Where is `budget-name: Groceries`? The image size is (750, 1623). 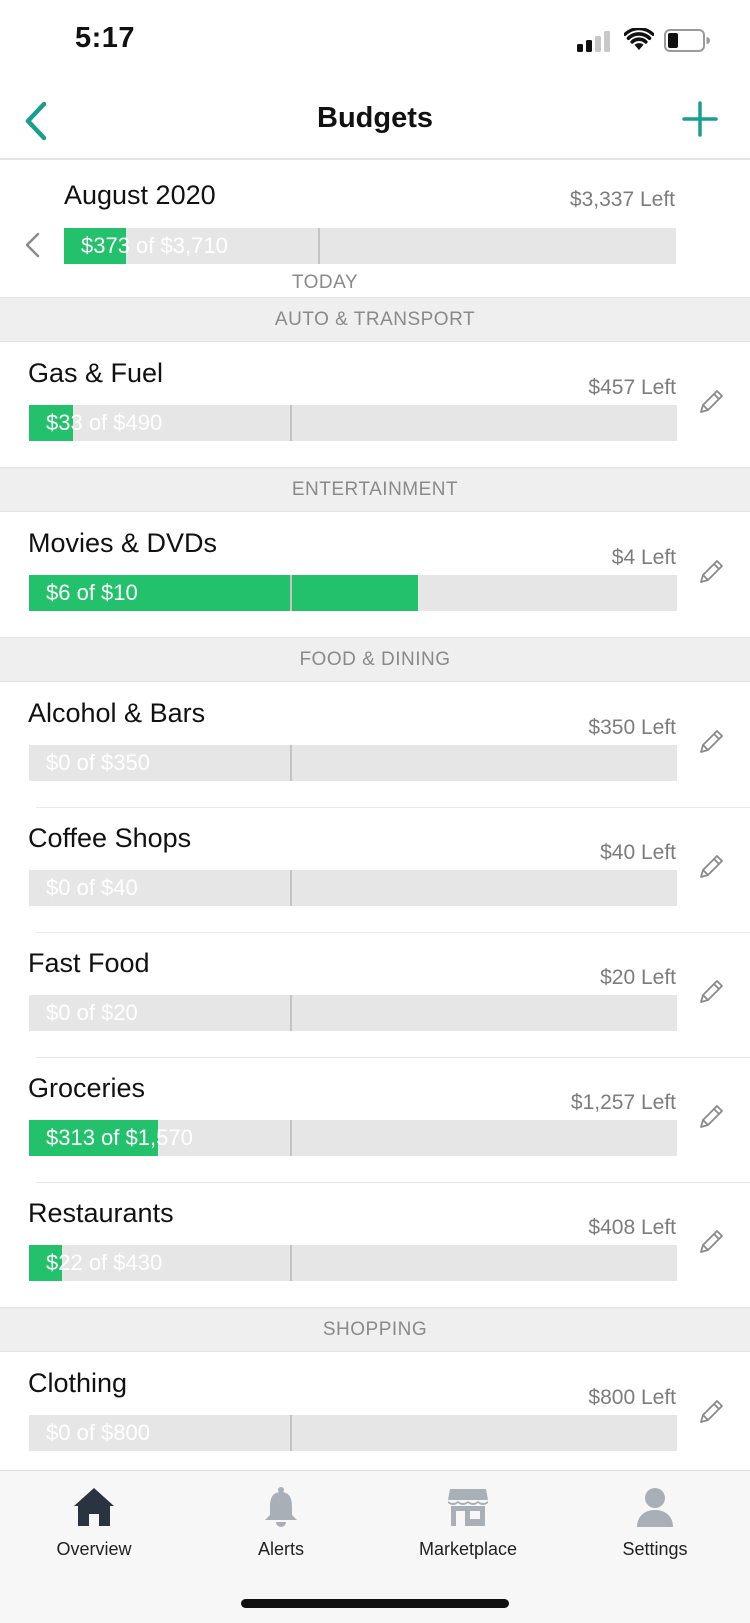
budget-name: Groceries is located at coordinates (87, 1088).